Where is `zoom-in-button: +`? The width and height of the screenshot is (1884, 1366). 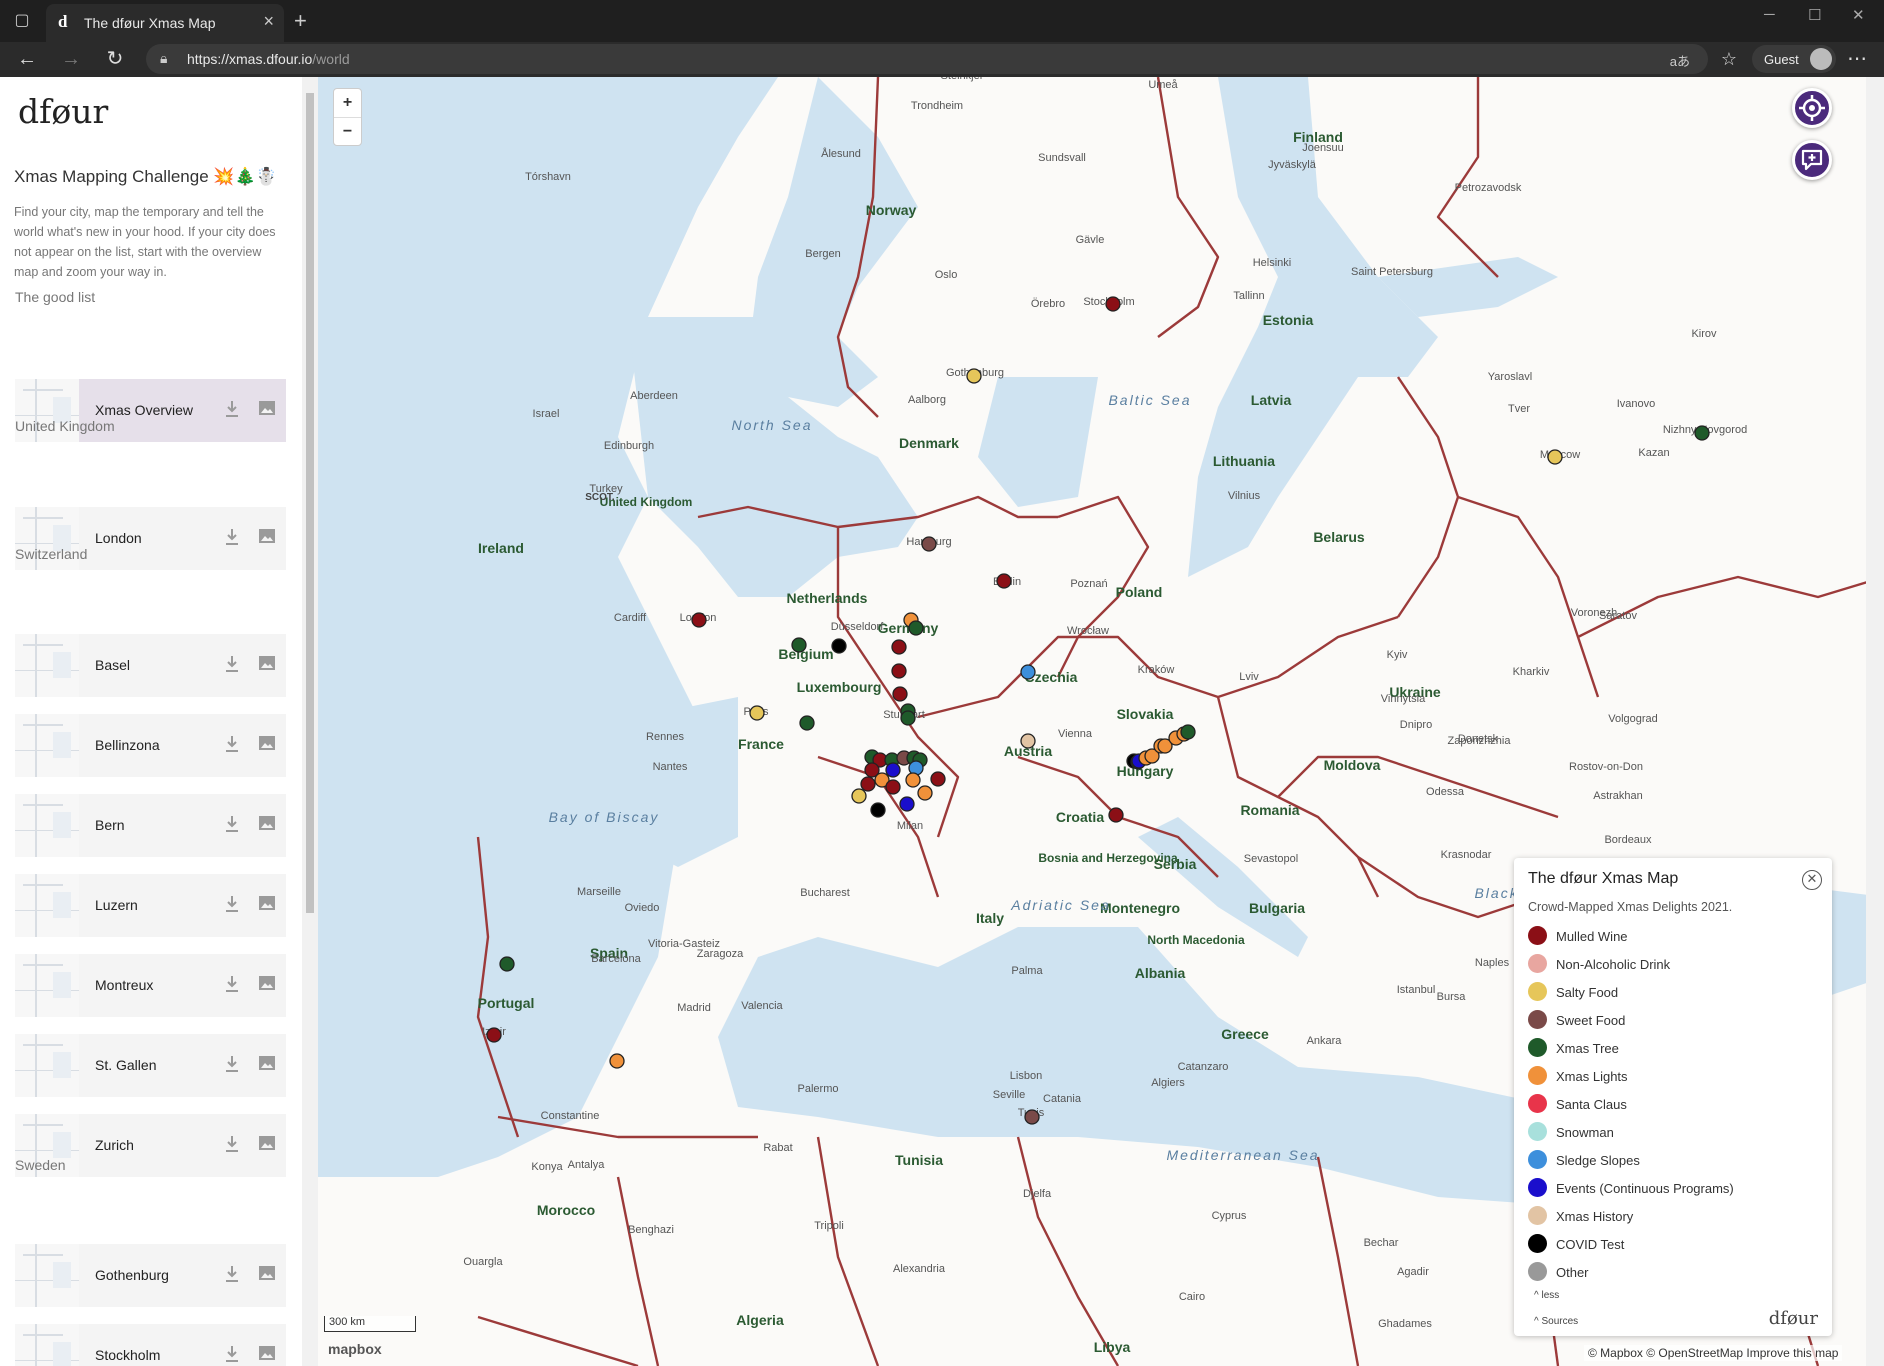
zoom-in-button: + is located at coordinates (347, 103).